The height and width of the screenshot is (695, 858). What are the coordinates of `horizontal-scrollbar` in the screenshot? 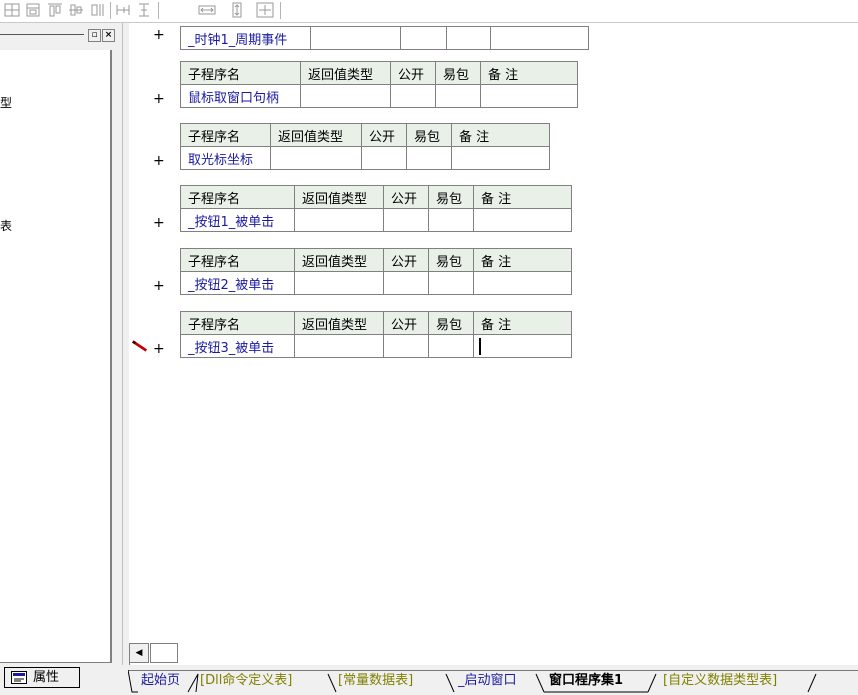 It's located at (164, 653).